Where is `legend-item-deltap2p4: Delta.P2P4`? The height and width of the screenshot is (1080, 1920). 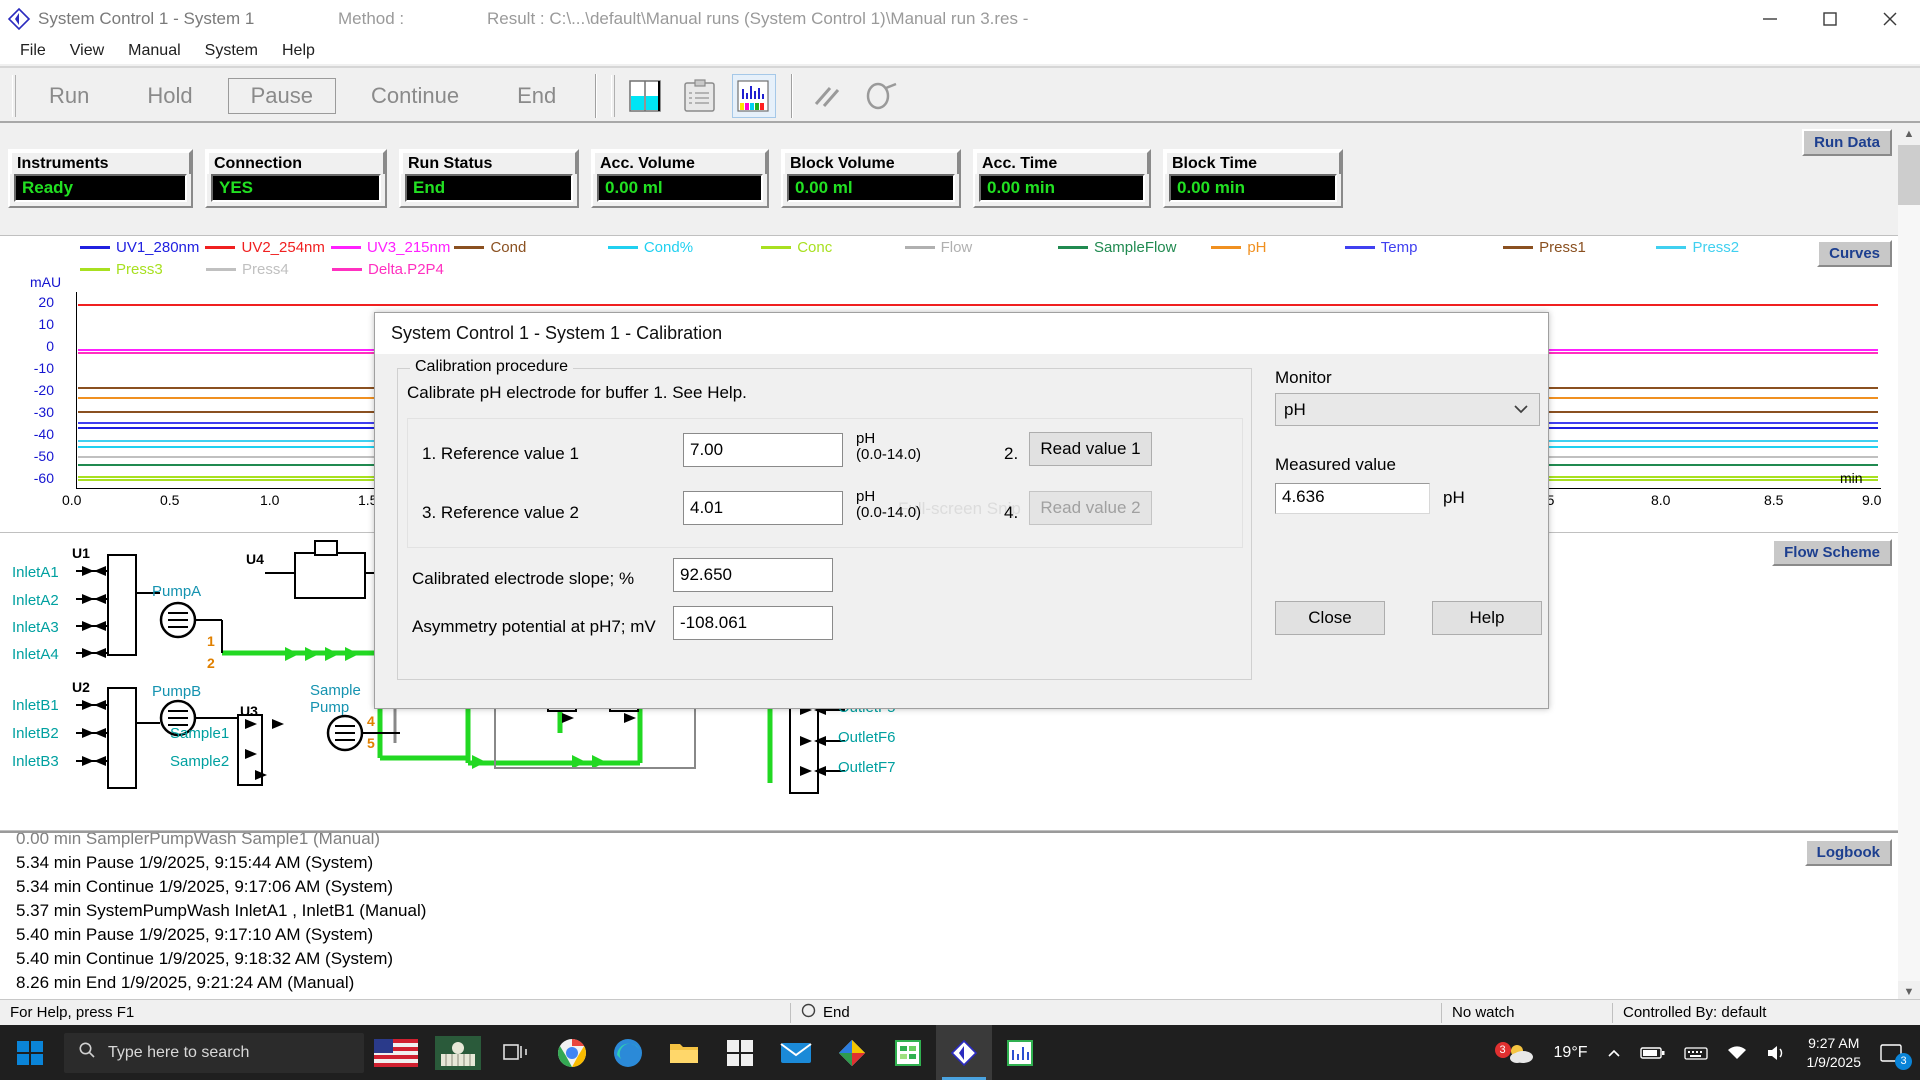
legend-item-deltap2p4: Delta.P2P4 is located at coordinates (412, 269).